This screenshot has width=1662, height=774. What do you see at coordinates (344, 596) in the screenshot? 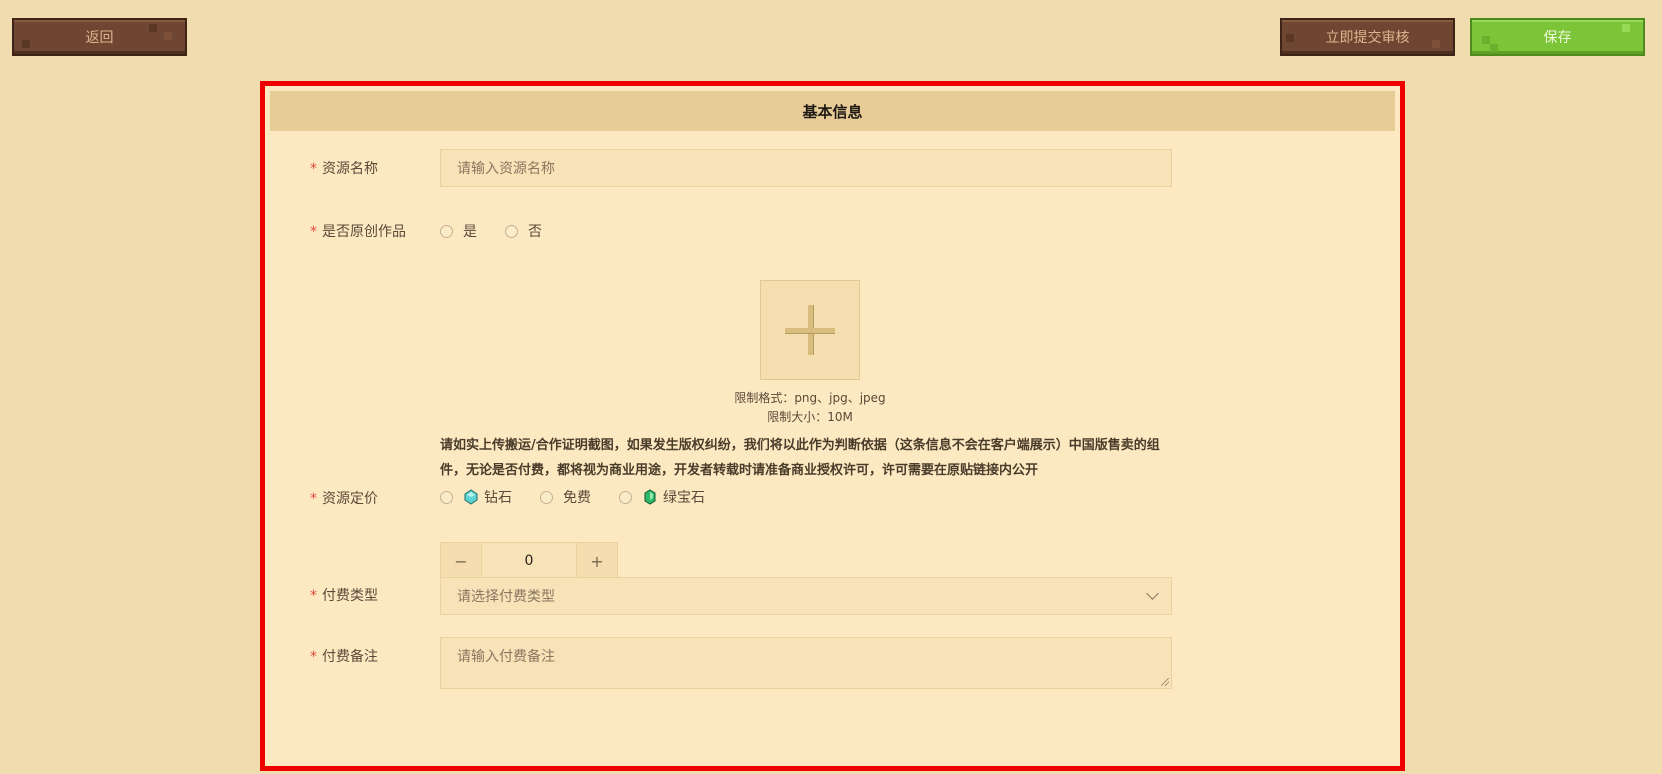
I see `pay-type-label: * 付费类型` at bounding box center [344, 596].